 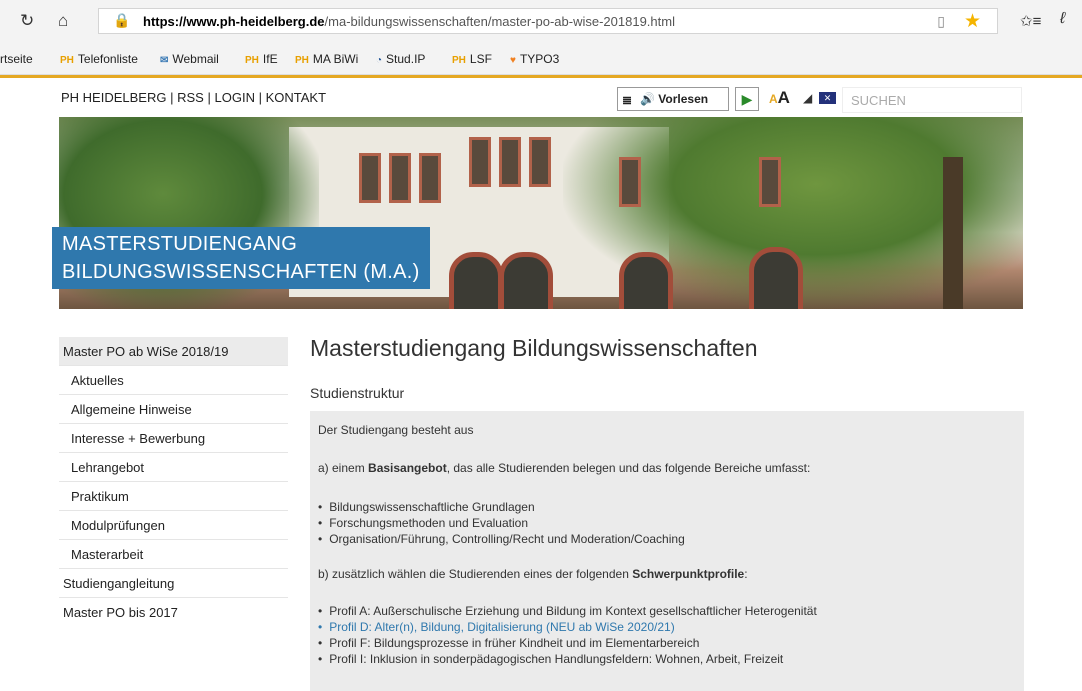 I want to click on basis-pre: a) einem, so click(x=343, y=468).